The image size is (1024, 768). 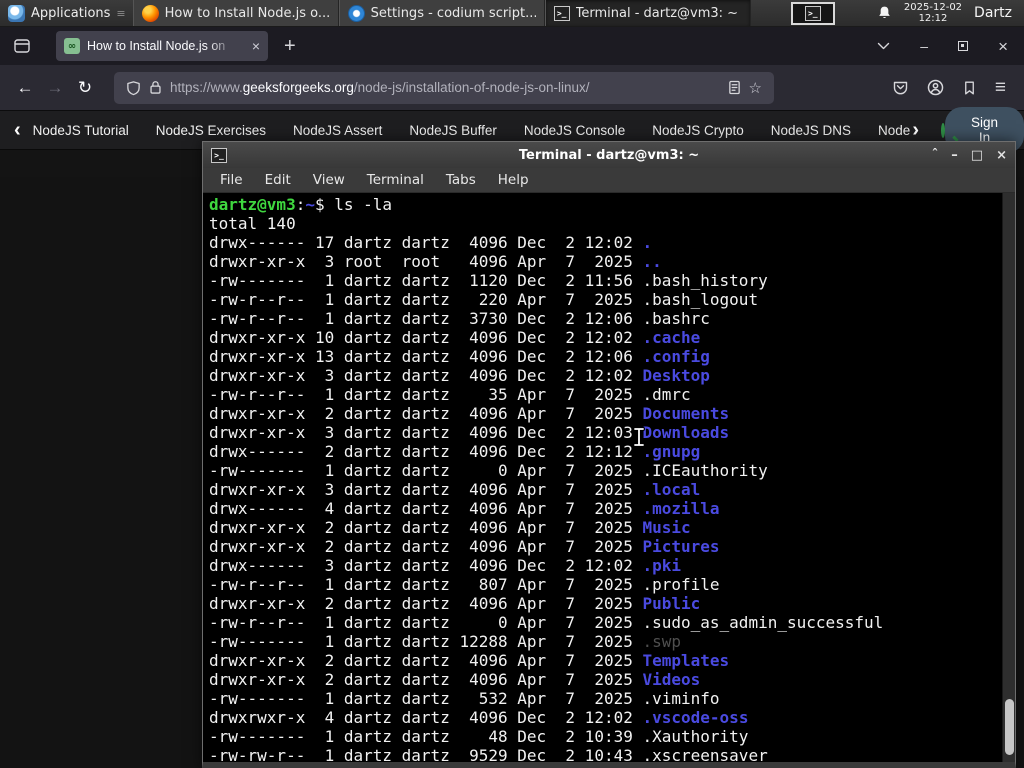 What do you see at coordinates (945, 46) in the screenshot?
I see `window-controls: – ×` at bounding box center [945, 46].